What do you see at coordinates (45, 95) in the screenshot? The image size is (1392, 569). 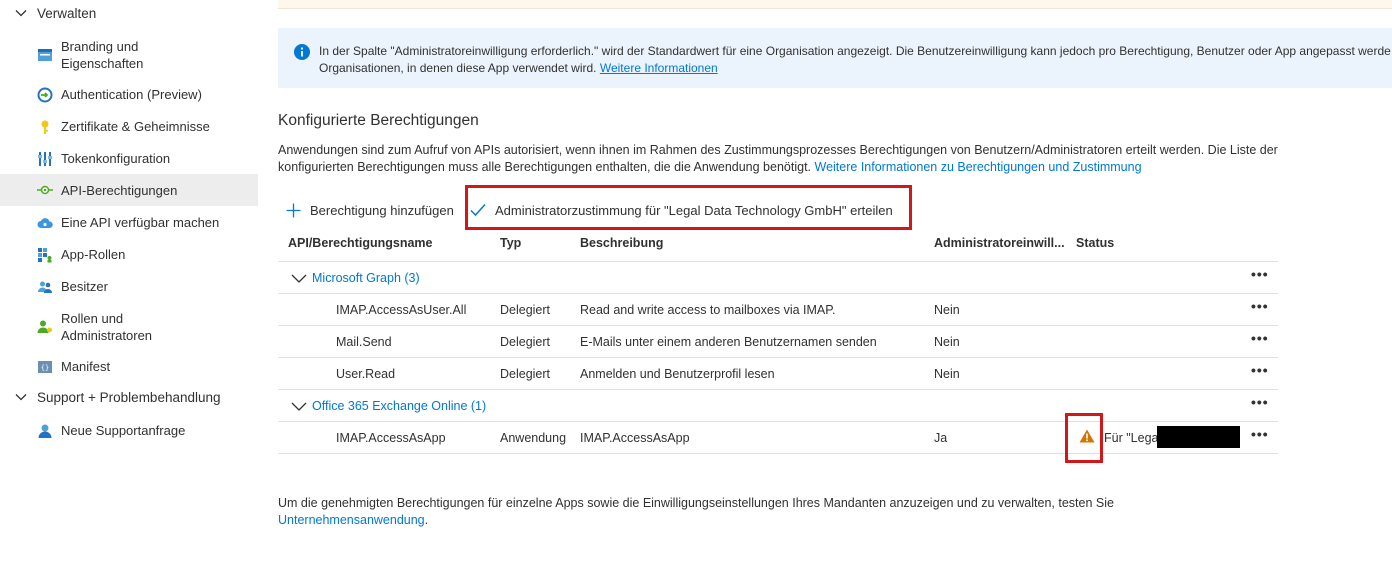 I see `authentication-icon` at bounding box center [45, 95].